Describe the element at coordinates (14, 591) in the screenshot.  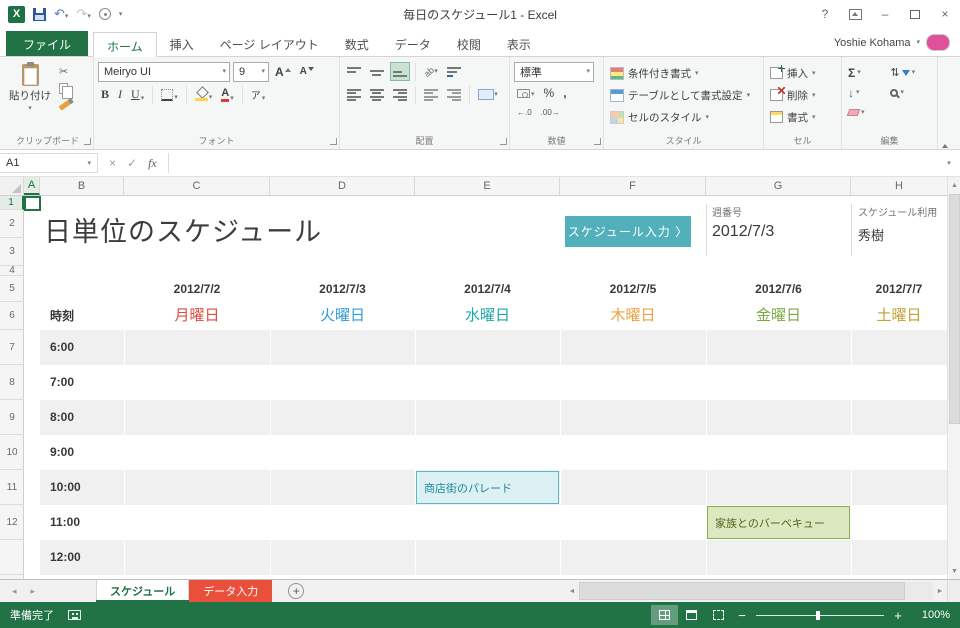
I see `sheet-nav-left-icon: ◂` at that location.